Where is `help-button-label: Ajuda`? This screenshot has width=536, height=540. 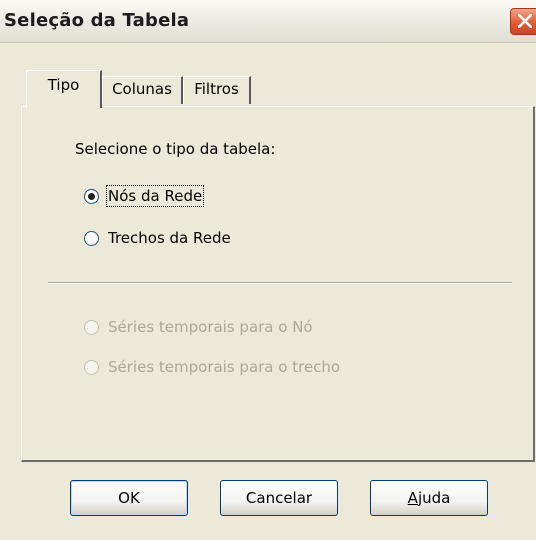
help-button-label: Ajuda is located at coordinates (429, 498).